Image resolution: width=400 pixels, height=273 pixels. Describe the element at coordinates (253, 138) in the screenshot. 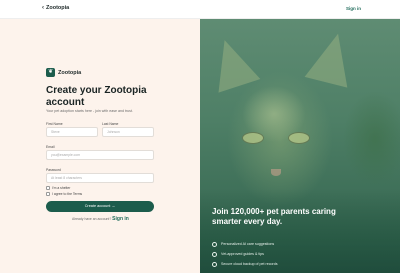

I see `cat-eye-left` at that location.